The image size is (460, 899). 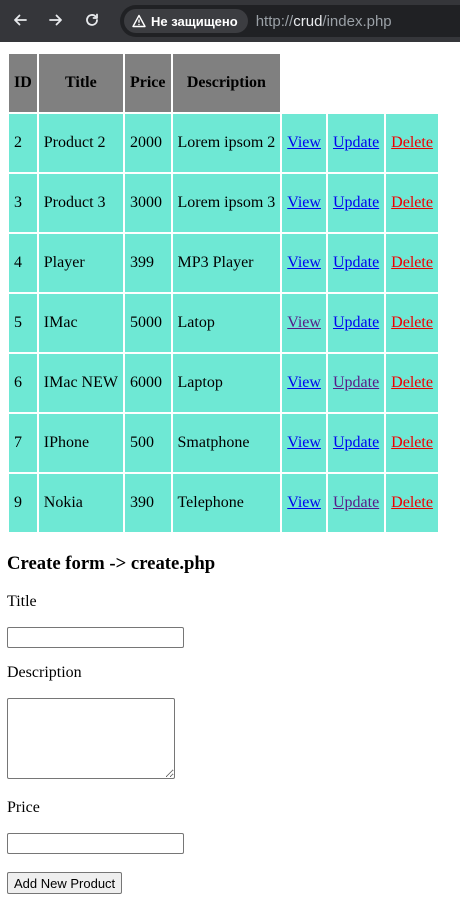 I want to click on security-chip: Не защищено, so click(x=186, y=21).